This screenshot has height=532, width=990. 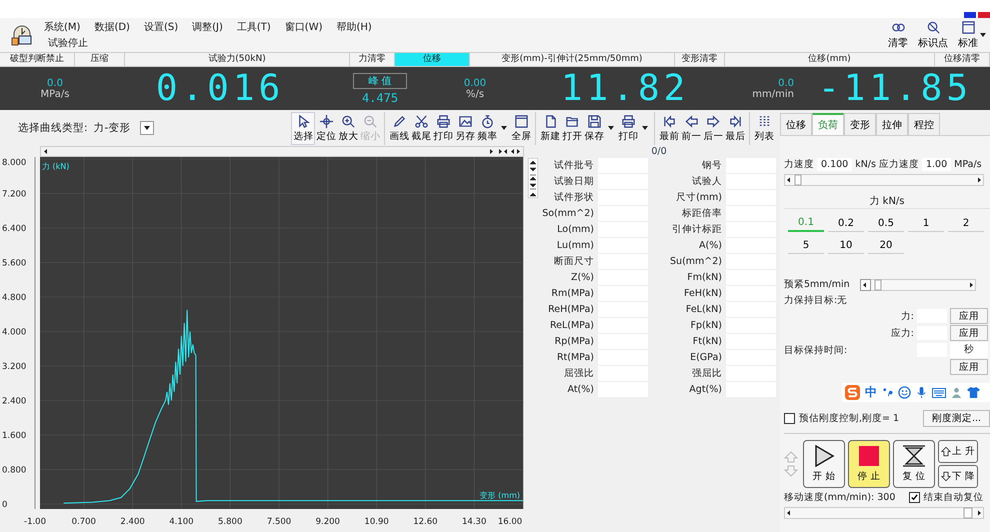 I want to click on result-label: FeL(kN), so click(x=703, y=310).